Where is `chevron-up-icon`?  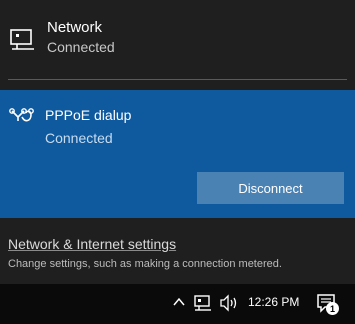 chevron-up-icon is located at coordinates (179, 302).